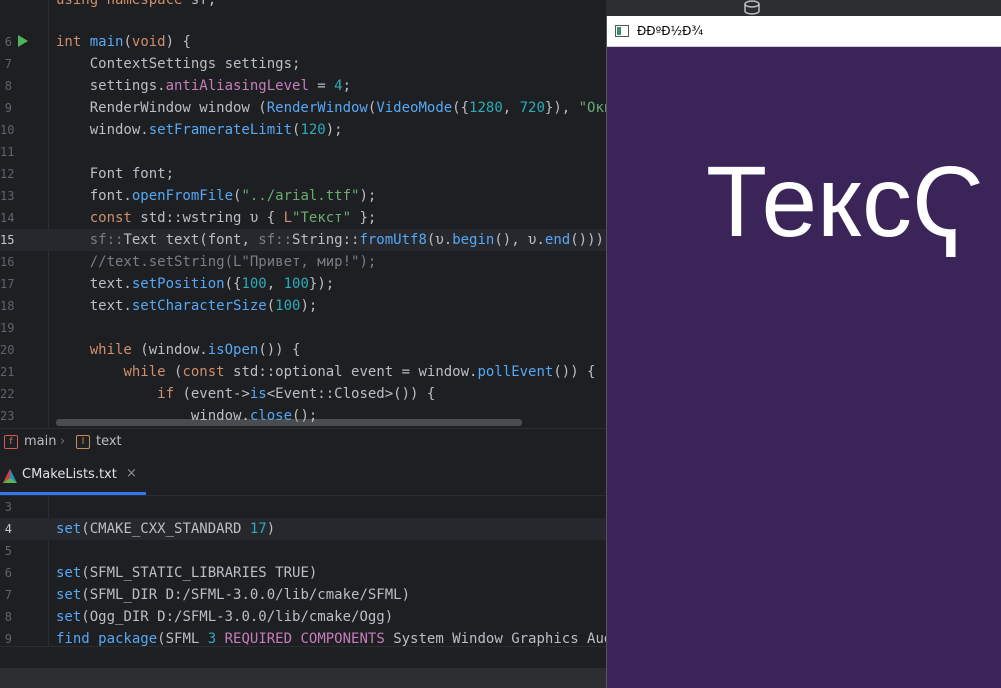 This screenshot has height=688, width=1001. Describe the element at coordinates (186, 573) in the screenshot. I see `code-text: set(SFML_STATIC_LIBRARIES TRUE)` at that location.